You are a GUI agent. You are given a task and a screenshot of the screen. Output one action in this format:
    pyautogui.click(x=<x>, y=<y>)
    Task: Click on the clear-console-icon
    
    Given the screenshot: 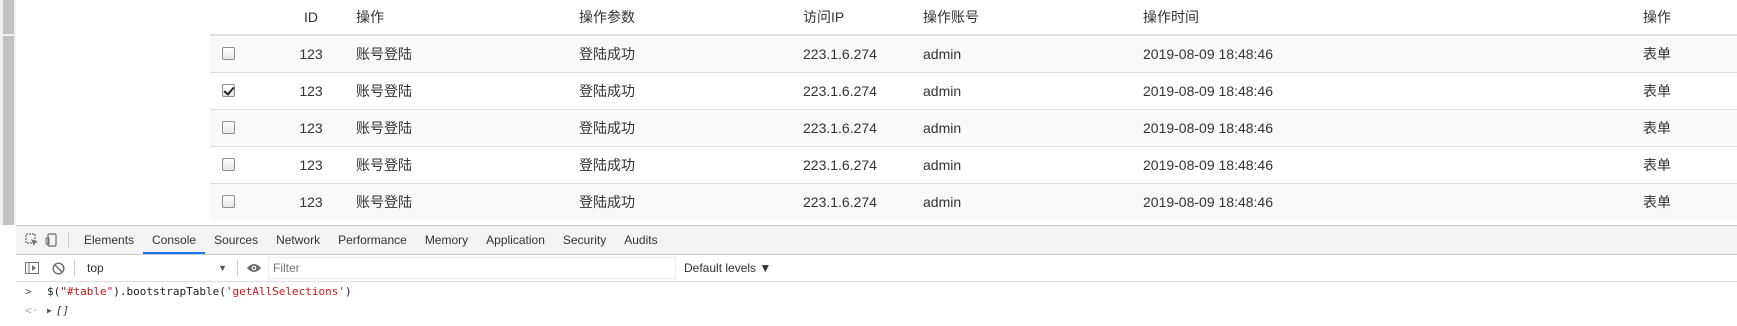 What is the action you would take?
    pyautogui.click(x=58, y=268)
    